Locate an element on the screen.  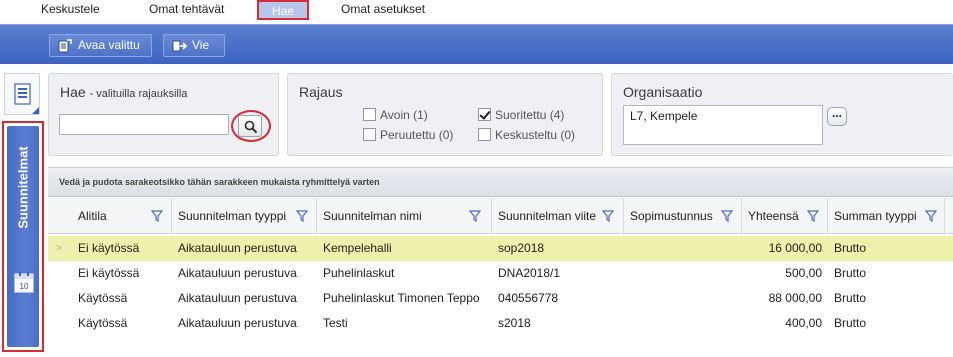
toolbar: Avaa valittu Vie is located at coordinates (476, 44).